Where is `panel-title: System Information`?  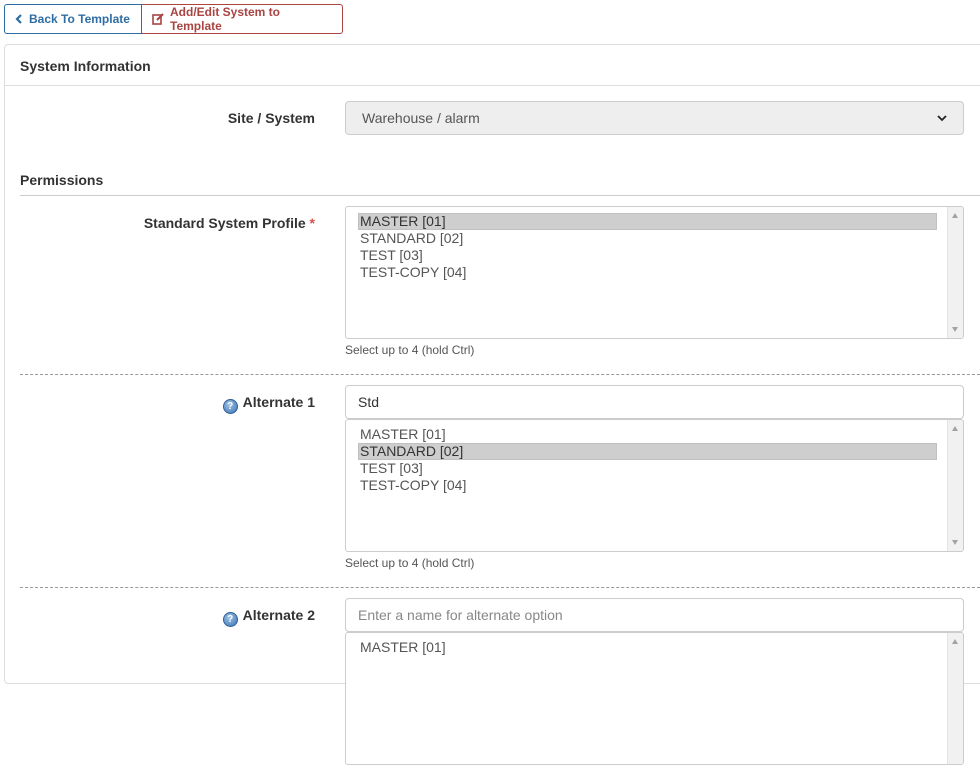
panel-title: System Information is located at coordinates (85, 66).